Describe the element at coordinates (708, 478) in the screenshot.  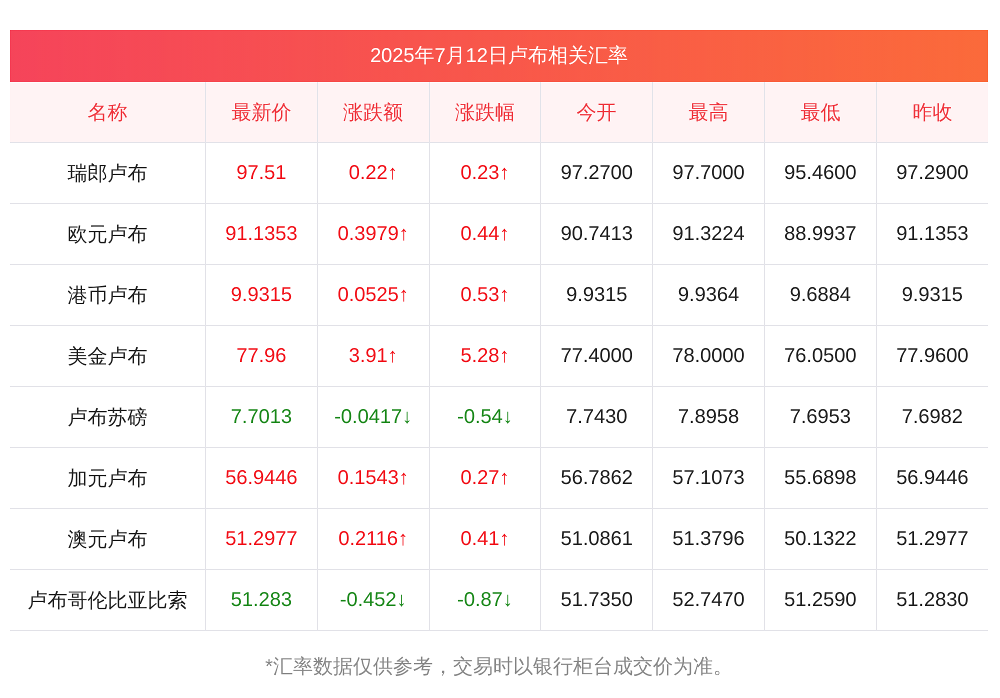
I see `table-cell: 57.1073` at that location.